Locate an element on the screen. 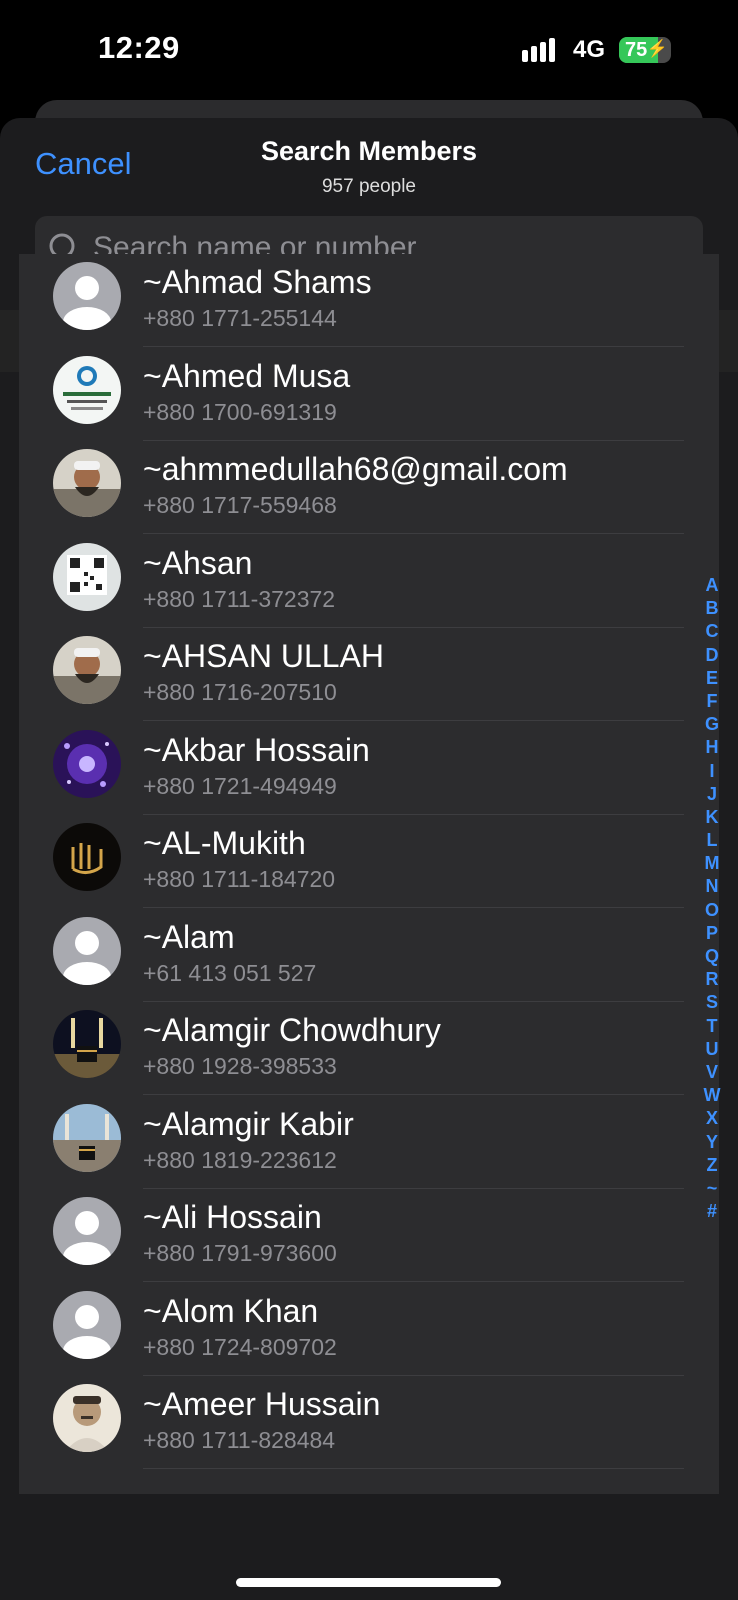 This screenshot has width=738, height=1600. index-letter: S is located at coordinates (712, 1002).